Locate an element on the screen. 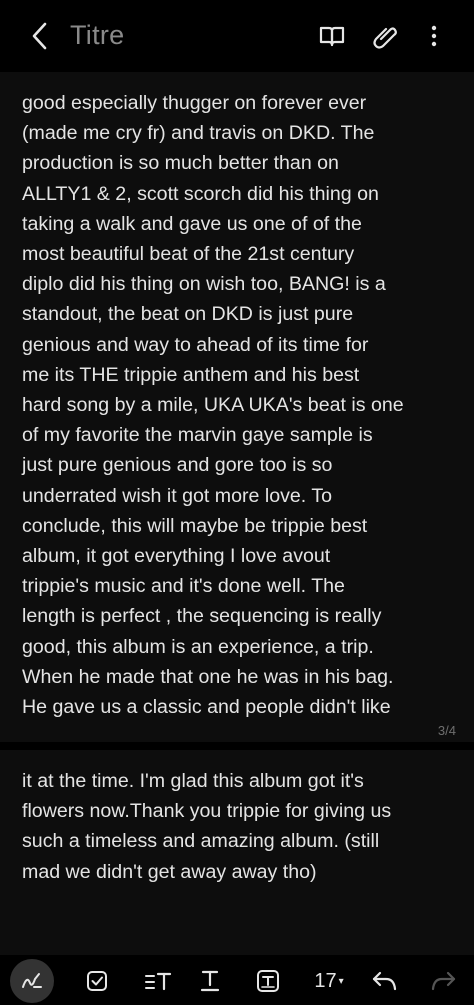  undo-button is located at coordinates (385, 981).